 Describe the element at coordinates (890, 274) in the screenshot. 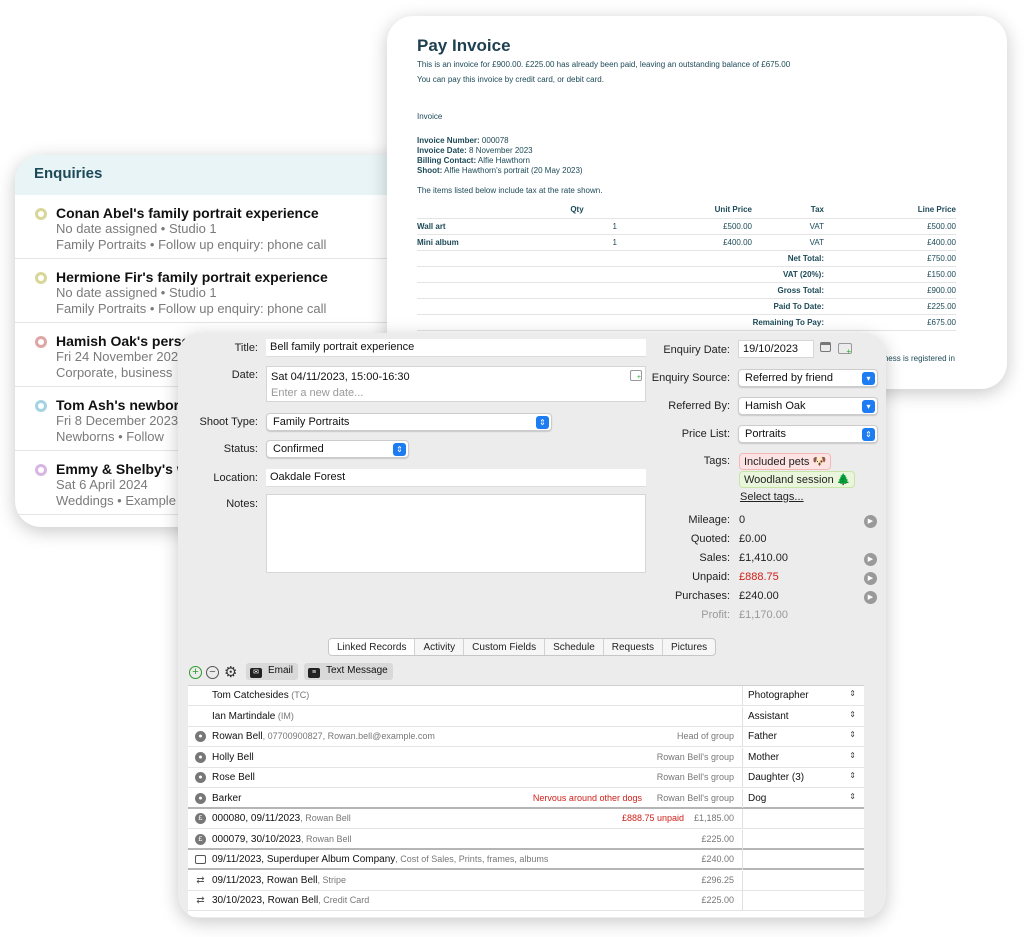

I see `total-value: £150.00` at that location.